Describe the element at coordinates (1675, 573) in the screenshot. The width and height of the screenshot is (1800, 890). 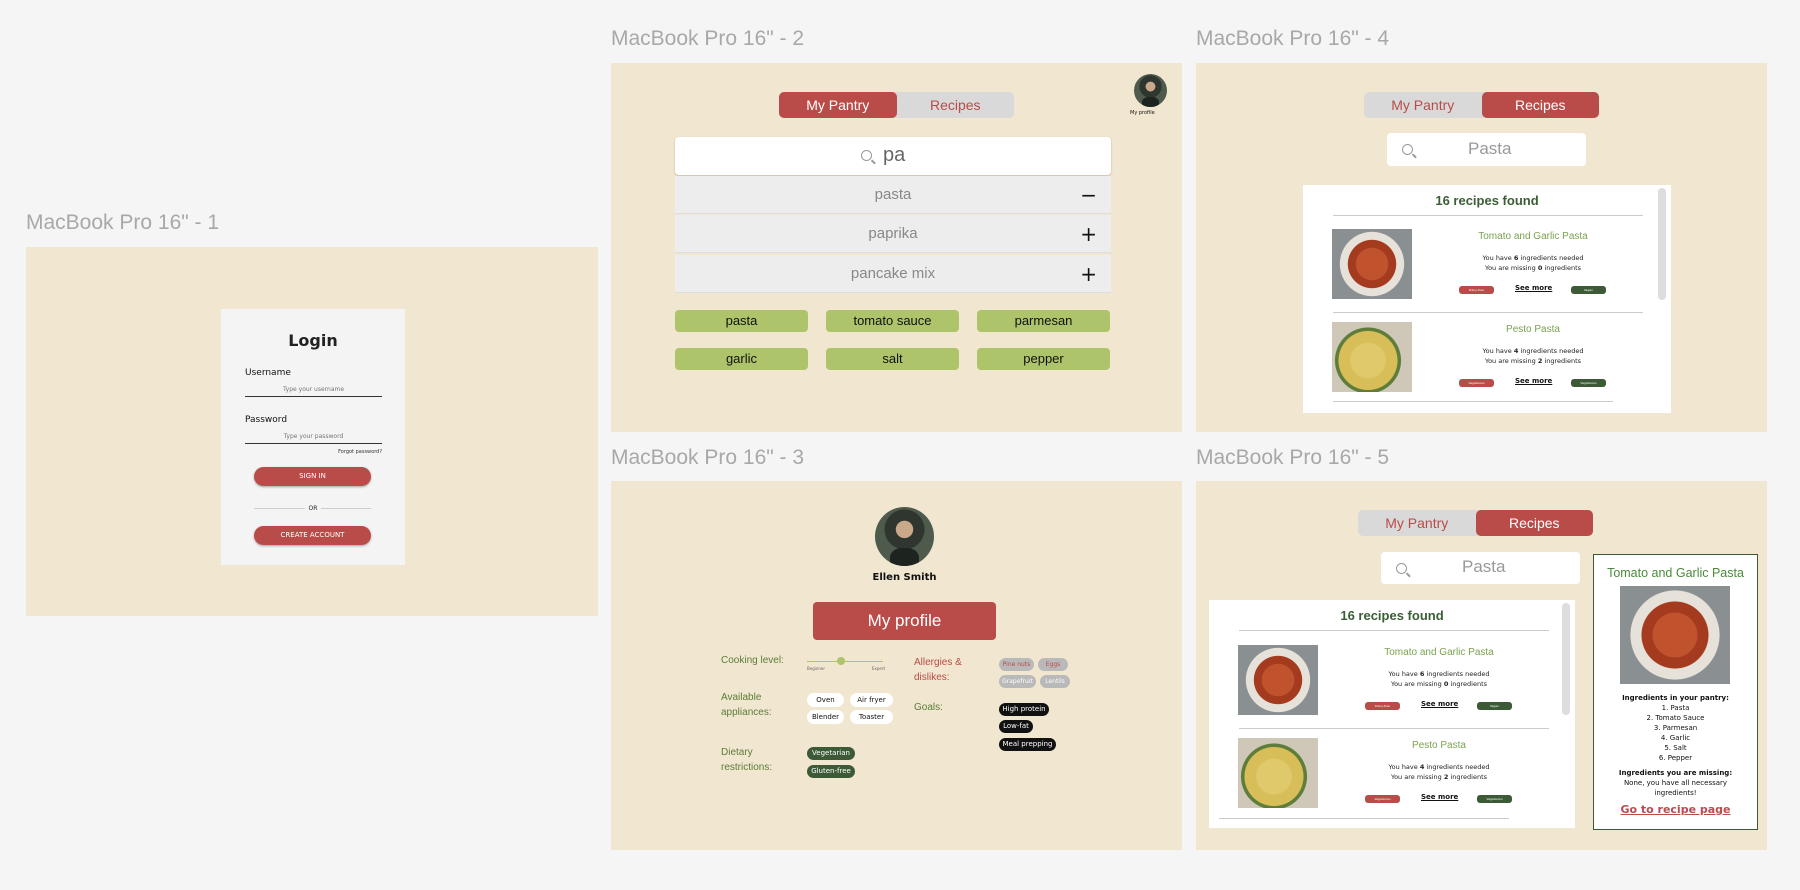
I see `detail-title: Tomato and Garlic Pasta` at that location.